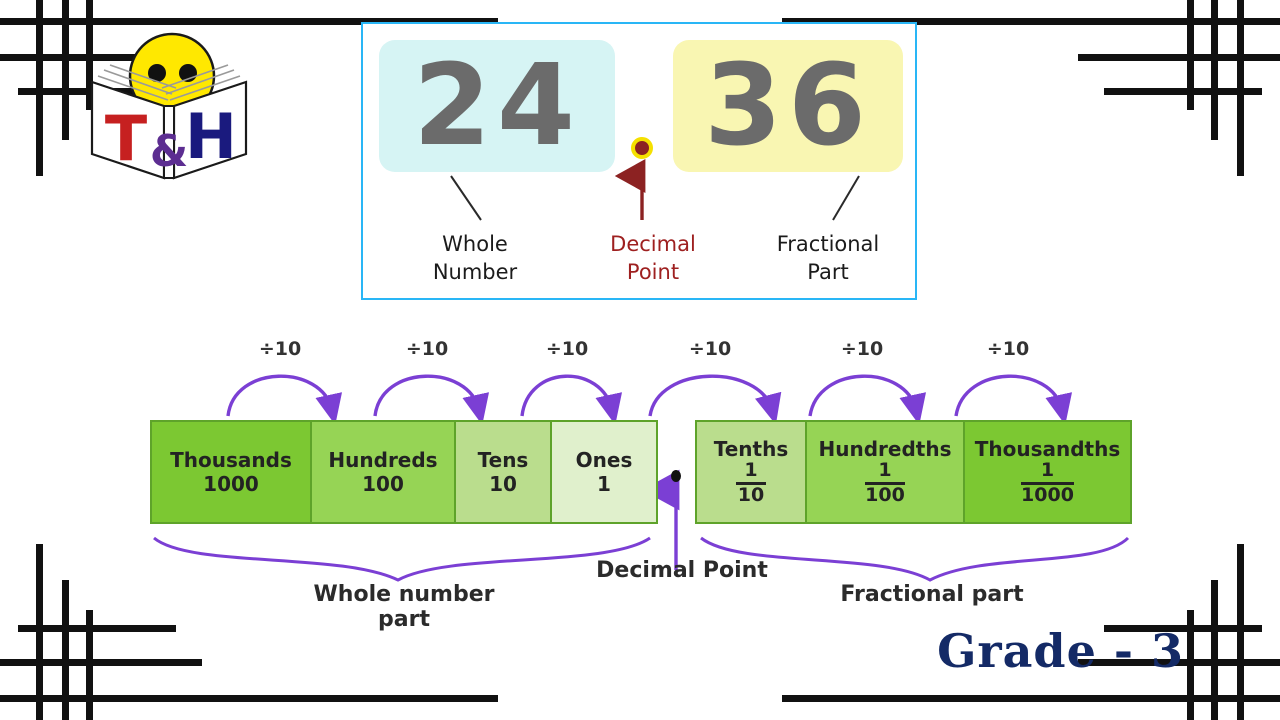 The height and width of the screenshot is (720, 1280). Describe the element at coordinates (862, 349) in the screenshot. I see `divide-label-5: ÷10` at that location.